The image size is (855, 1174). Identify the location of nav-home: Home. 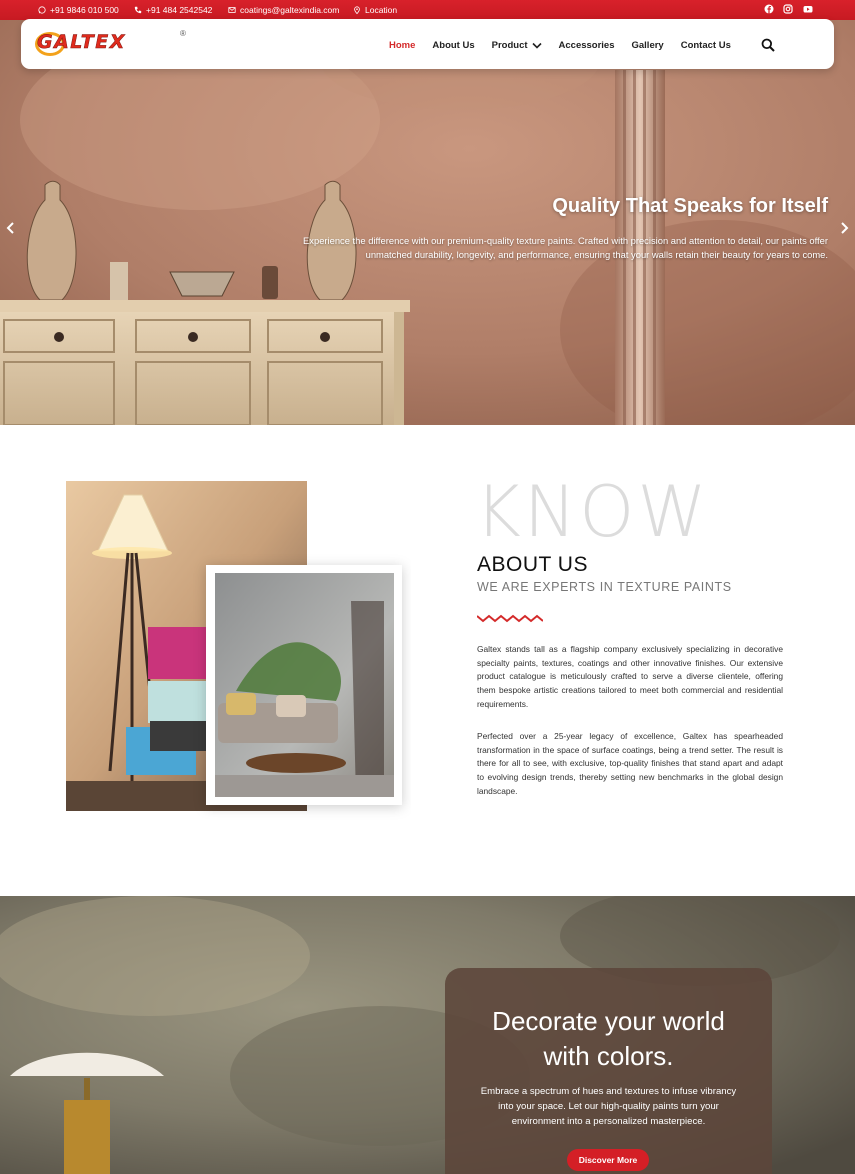
(402, 45).